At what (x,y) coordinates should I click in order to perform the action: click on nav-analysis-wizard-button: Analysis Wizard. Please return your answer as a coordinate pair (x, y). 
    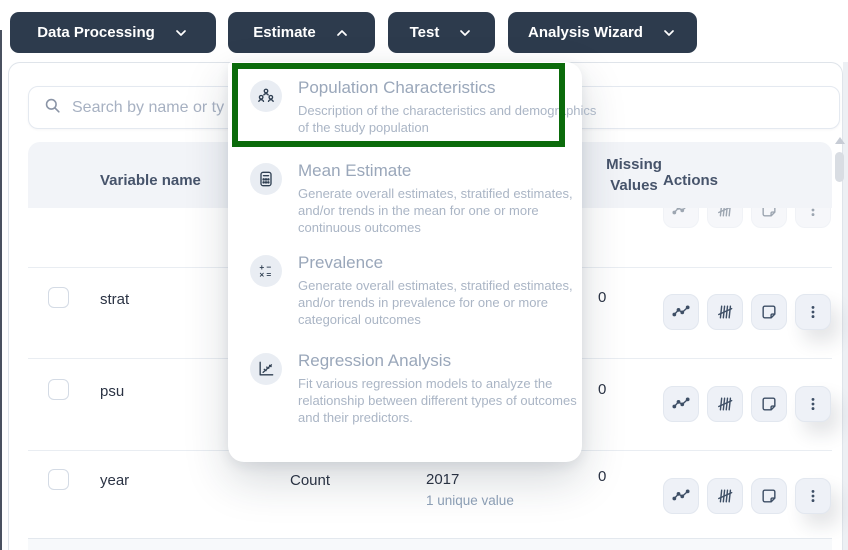
    Looking at the image, I should click on (602, 32).